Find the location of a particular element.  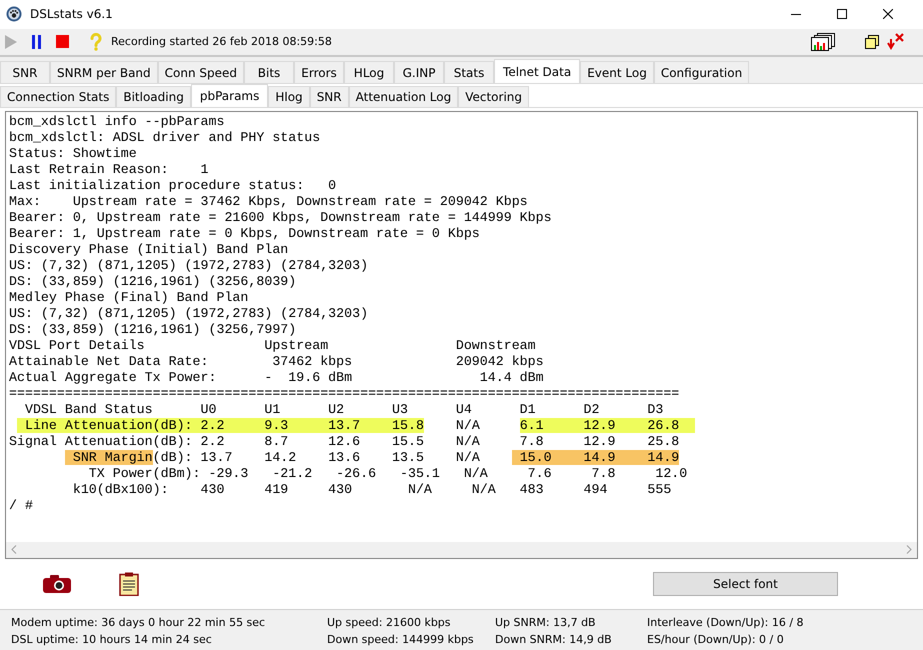

terminal-line: / # is located at coordinates (21, 506).